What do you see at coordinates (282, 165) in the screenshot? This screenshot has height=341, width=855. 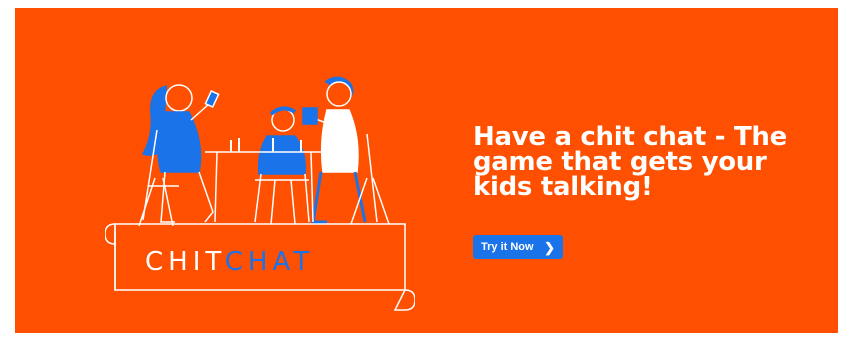 I see `child-figure` at bounding box center [282, 165].